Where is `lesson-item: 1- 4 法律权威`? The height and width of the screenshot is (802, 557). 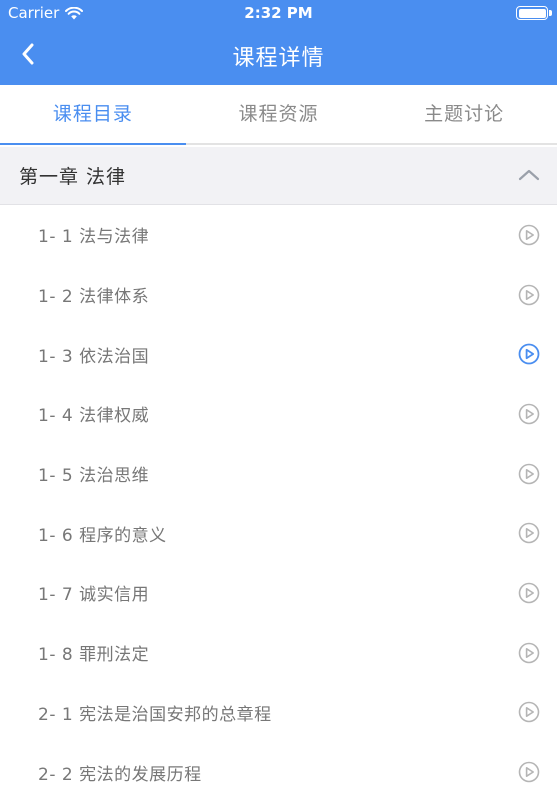 lesson-item: 1- 4 法律权威 is located at coordinates (278, 414).